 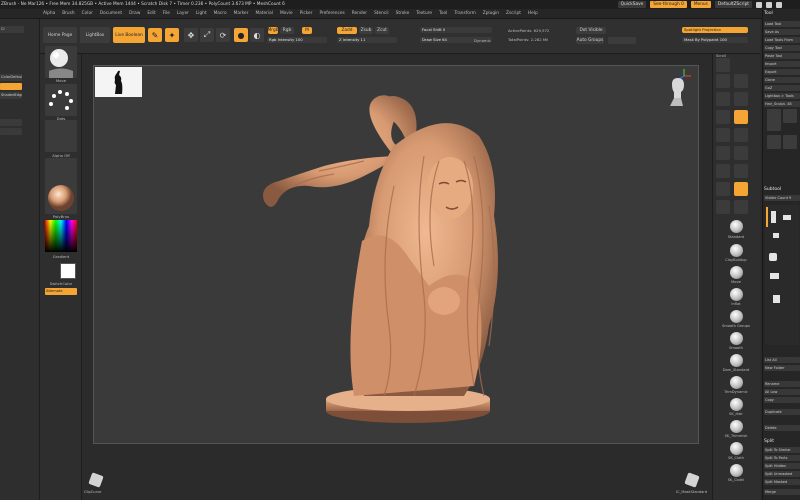 I want to click on mask-by-polypaint-slider: Mask By Polypaint 100, so click(x=715, y=40).